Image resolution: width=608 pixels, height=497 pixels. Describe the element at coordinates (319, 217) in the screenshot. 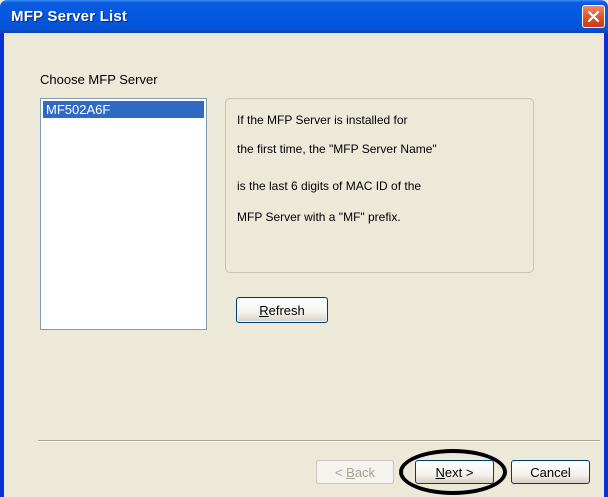

I see `info-text-line-4: MFP Server with a "MF" prefix.` at that location.